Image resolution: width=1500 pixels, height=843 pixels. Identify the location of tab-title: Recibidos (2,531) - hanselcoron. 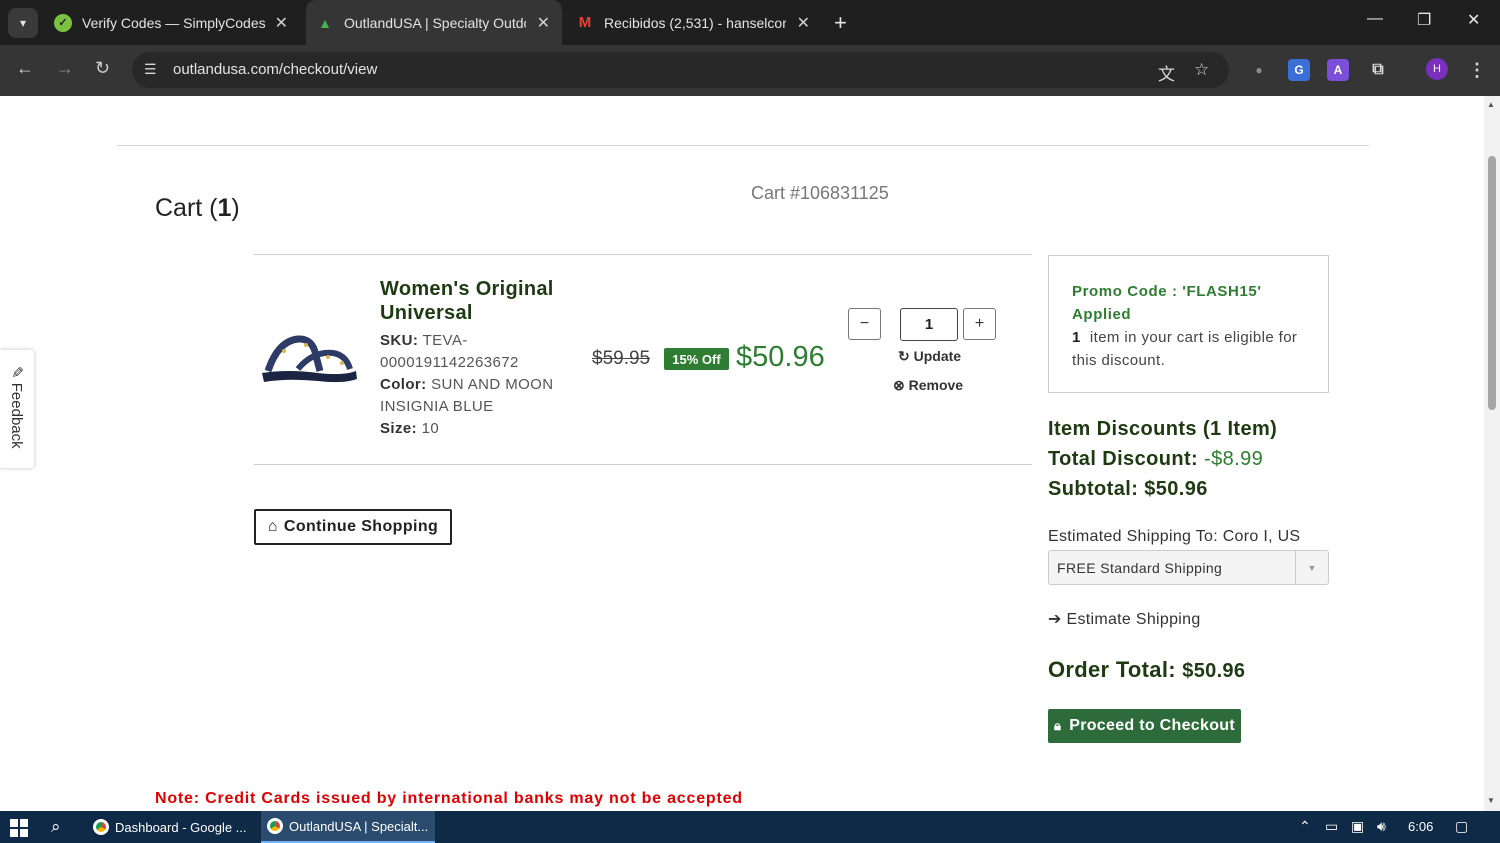
(695, 22).